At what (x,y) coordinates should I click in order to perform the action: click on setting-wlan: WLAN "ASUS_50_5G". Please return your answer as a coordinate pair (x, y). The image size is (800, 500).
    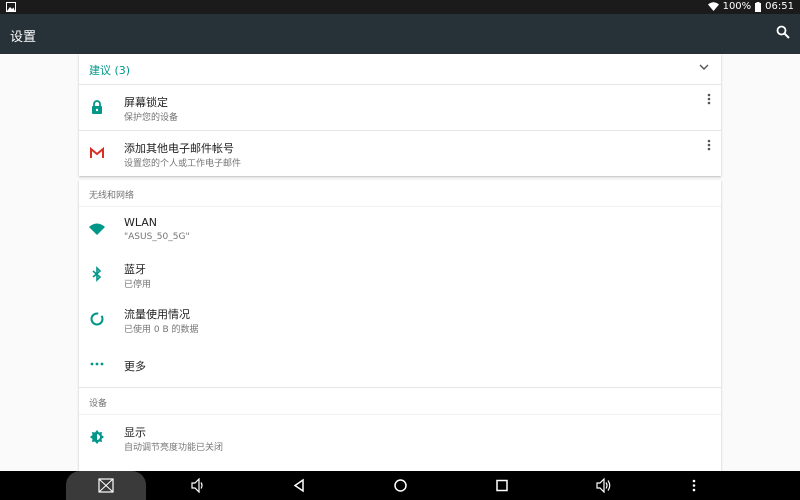
    Looking at the image, I should click on (400, 229).